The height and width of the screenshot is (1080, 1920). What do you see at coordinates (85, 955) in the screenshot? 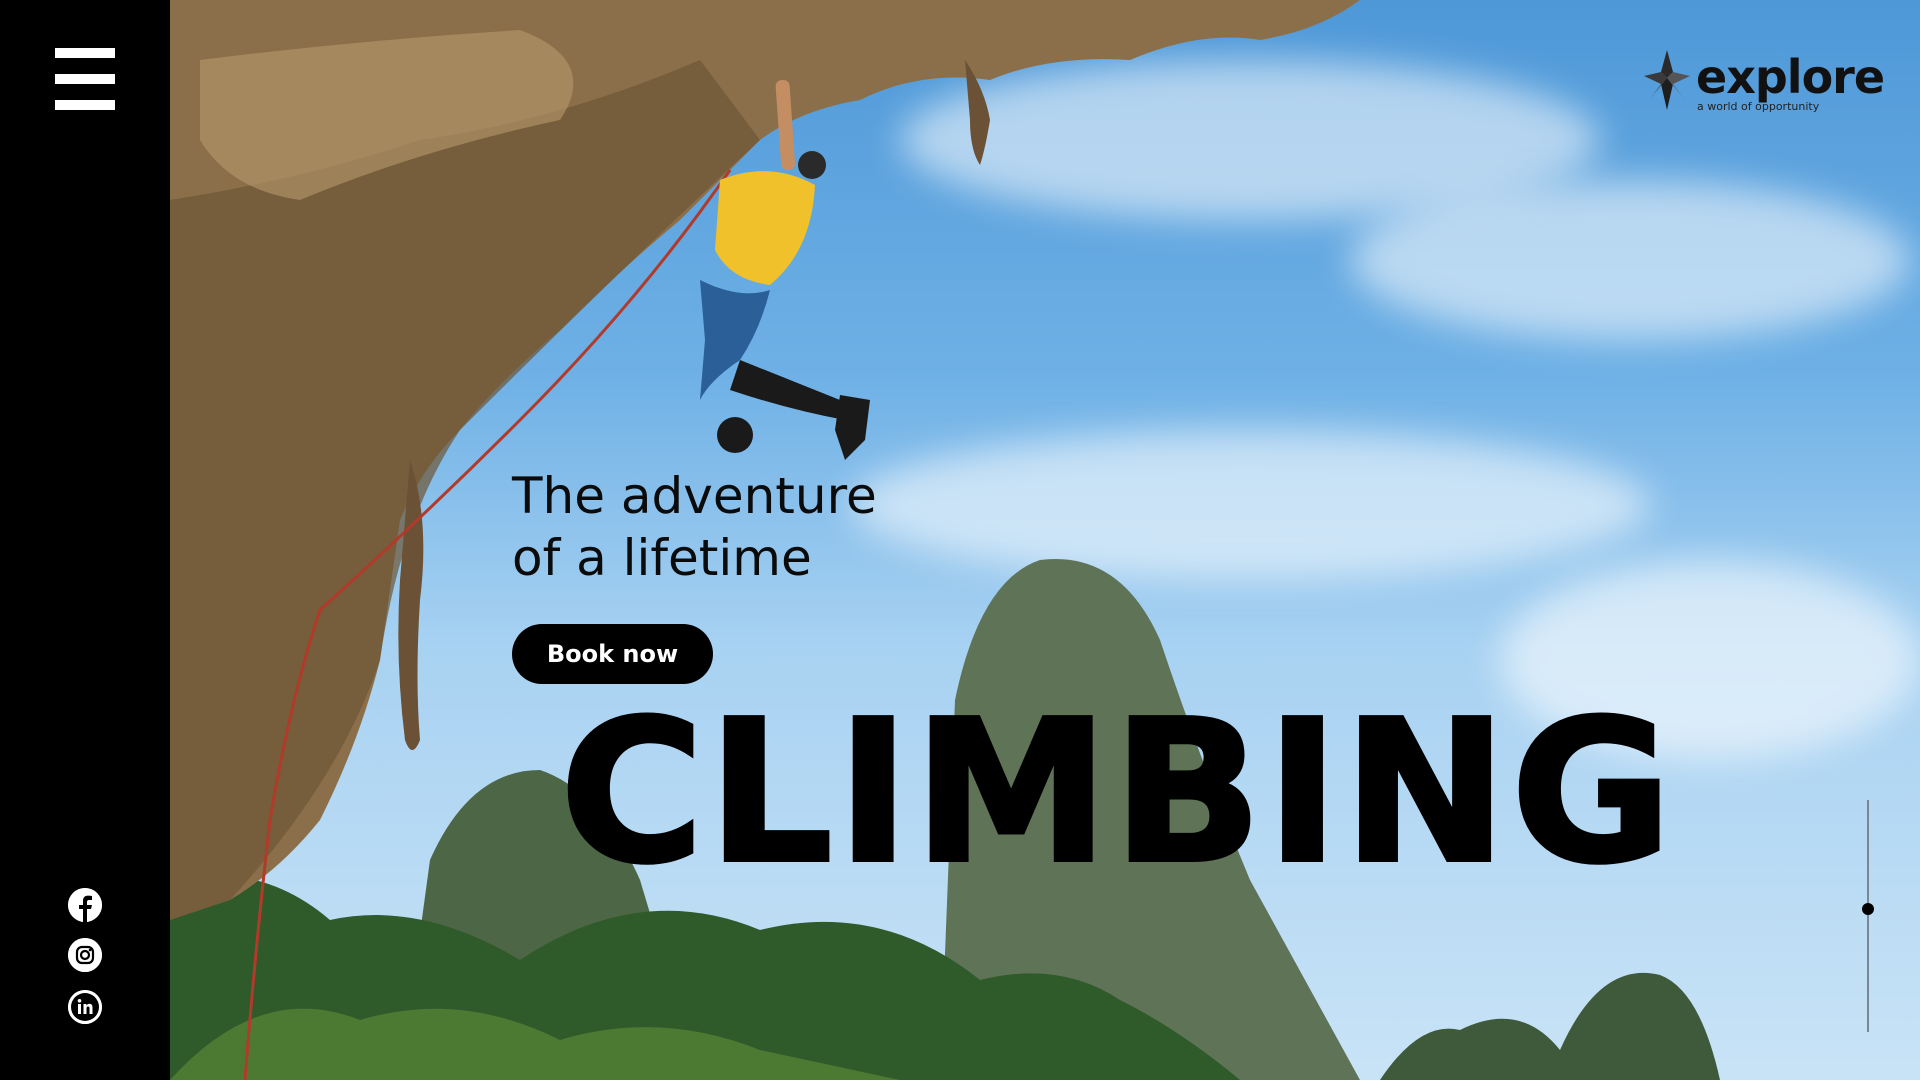
I see `instagram-icon` at bounding box center [85, 955].